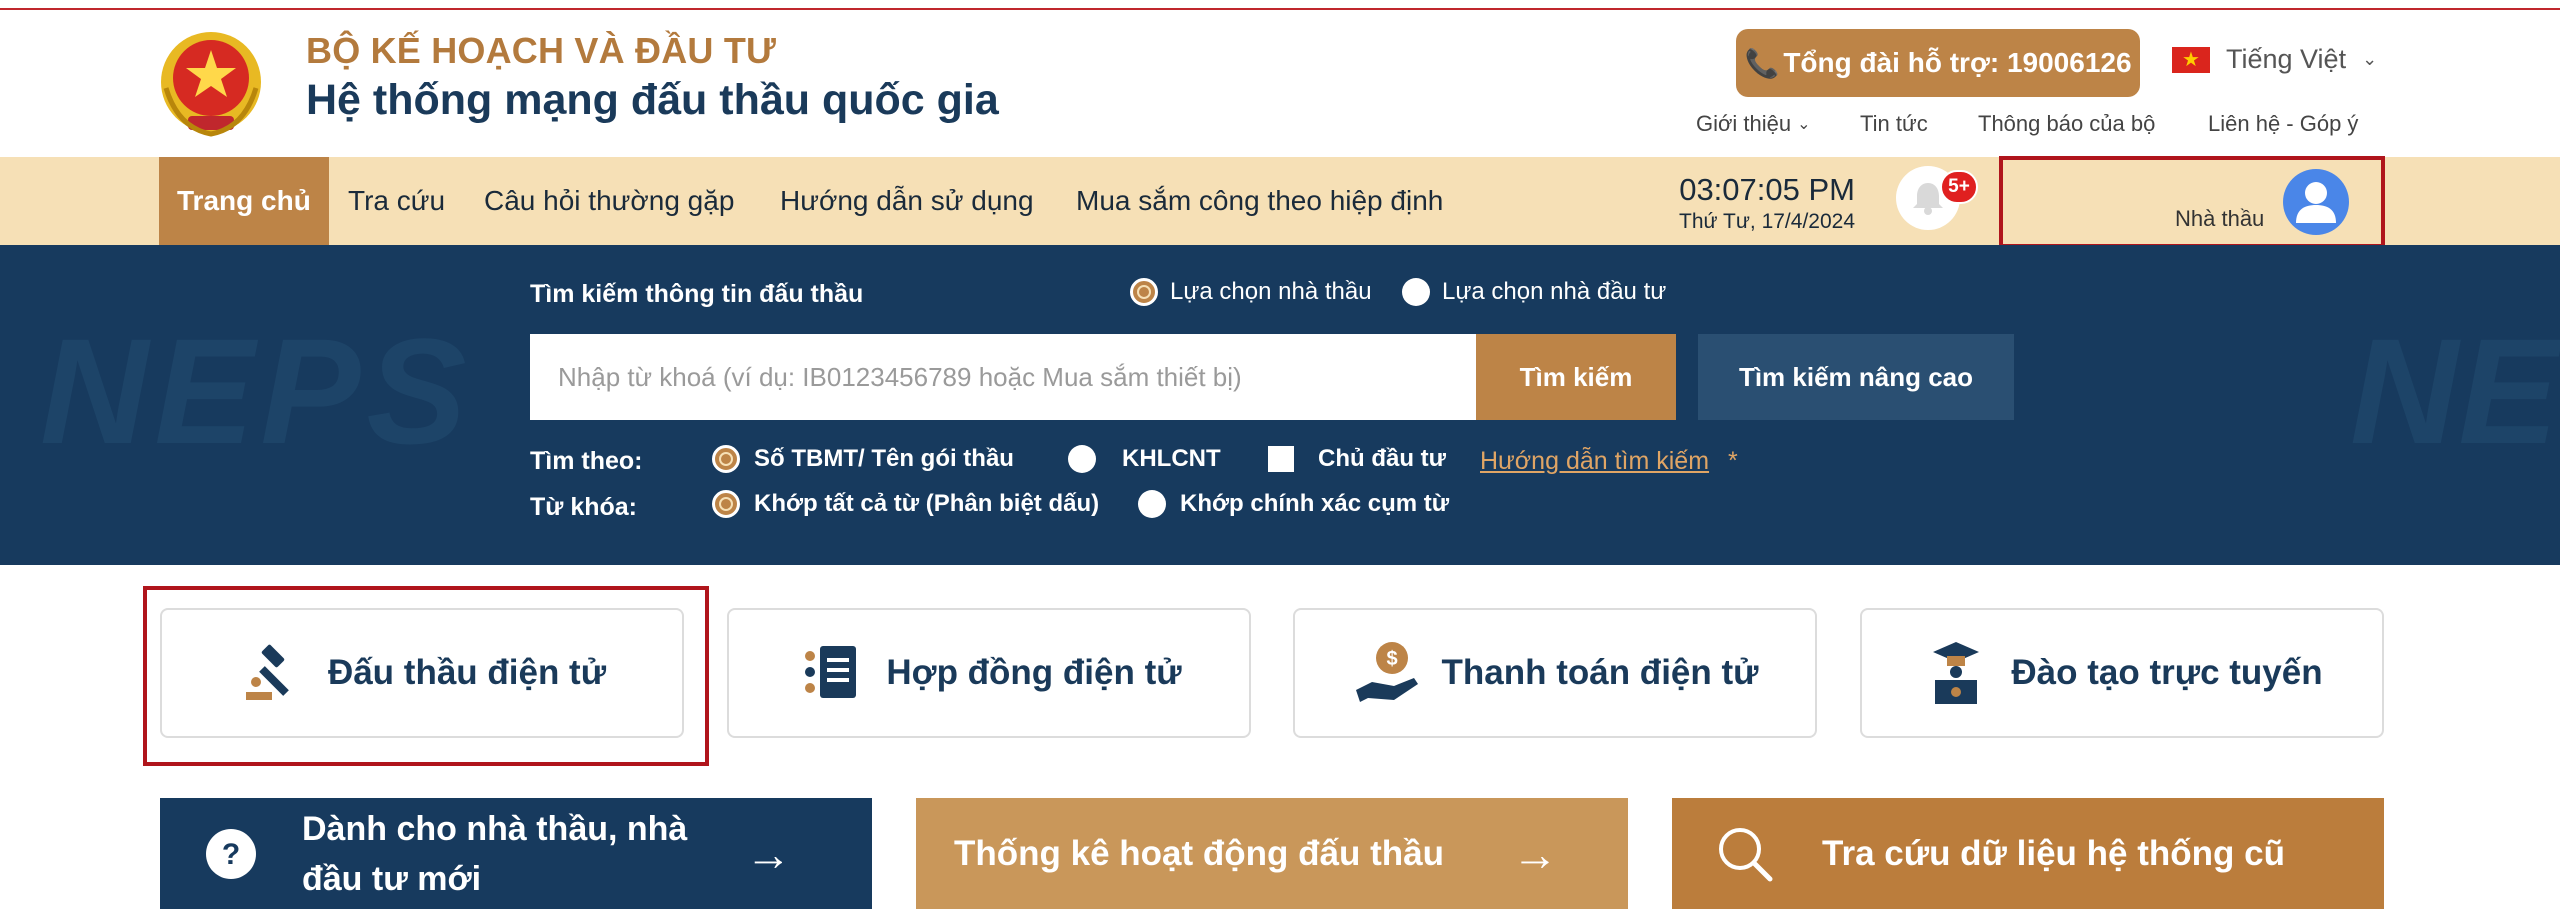 The height and width of the screenshot is (909, 2560). I want to click on nav-item-faq: Câu hỏi thường gặp, so click(609, 201).